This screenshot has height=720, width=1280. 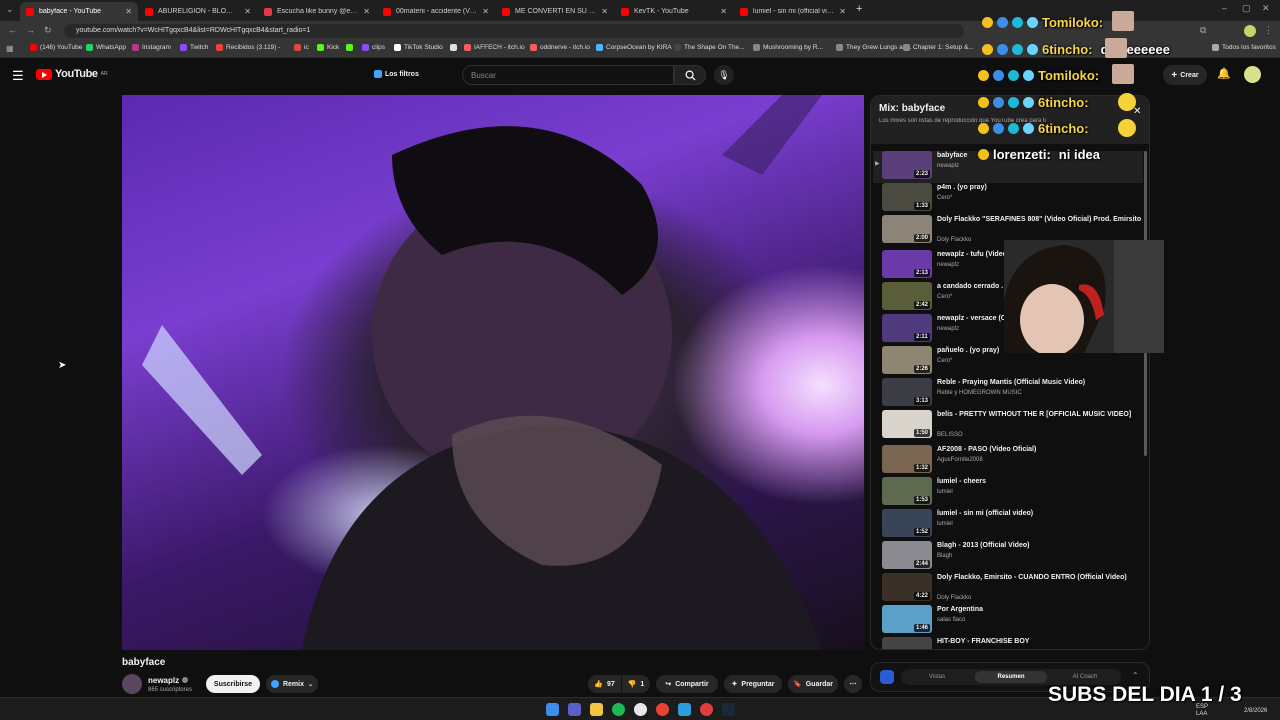 What do you see at coordinates (674, 11) in the screenshot?
I see `browser-tab: KevTK - YouTube ✕` at bounding box center [674, 11].